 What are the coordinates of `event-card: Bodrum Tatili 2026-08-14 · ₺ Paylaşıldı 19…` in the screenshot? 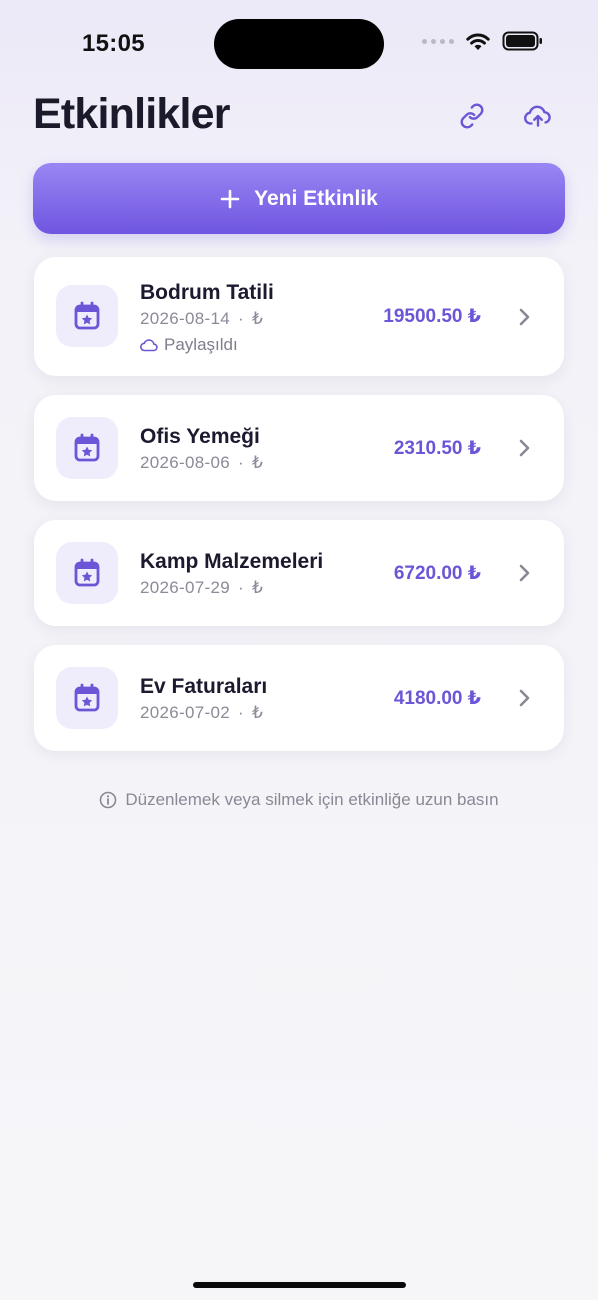 It's located at (299, 316).